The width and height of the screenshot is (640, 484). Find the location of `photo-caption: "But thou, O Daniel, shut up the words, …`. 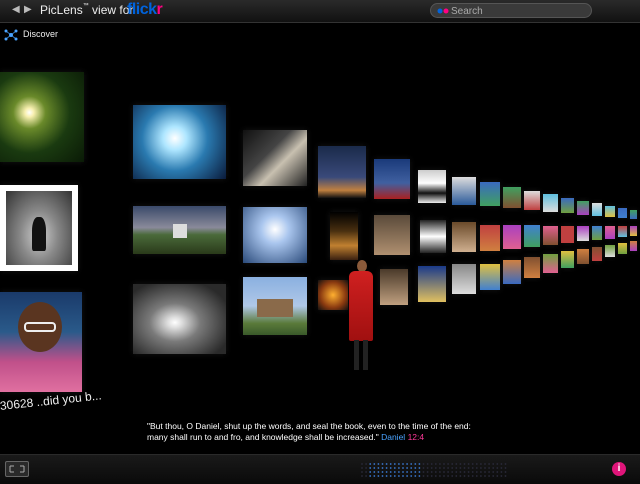

photo-caption: "But thou, O Daniel, shut up the words, … is located at coordinates (357, 432).